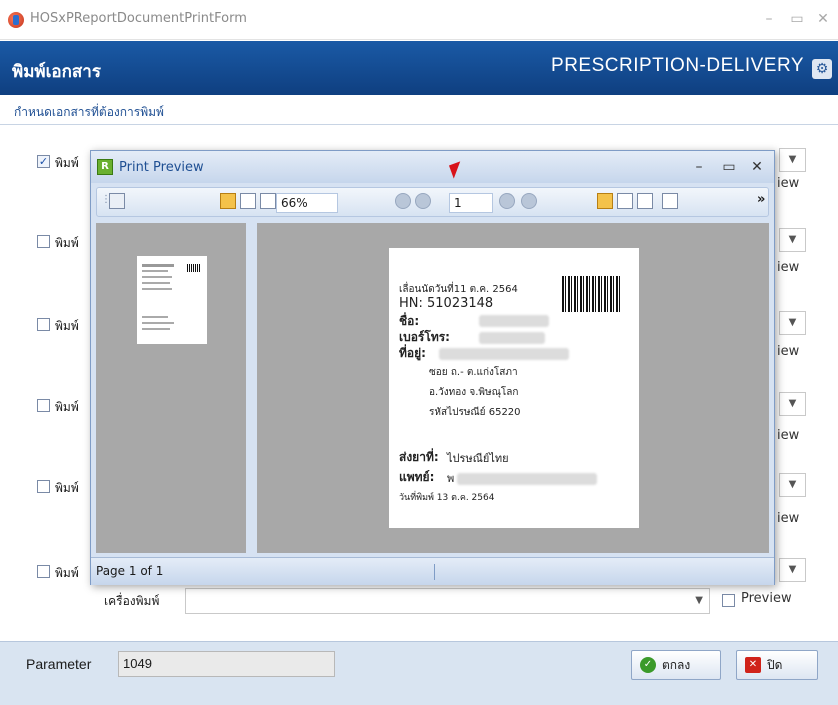 This screenshot has height=705, width=838. I want to click on preview-minimize-button: –, so click(699, 167).